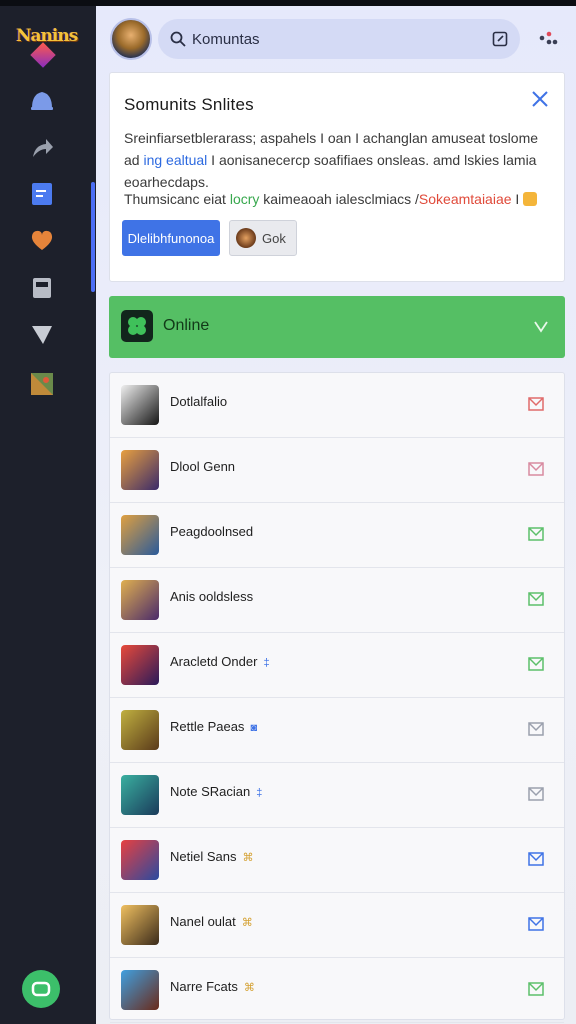 The image size is (576, 1024). I want to click on app-logo: Nanins, so click(46, 45).